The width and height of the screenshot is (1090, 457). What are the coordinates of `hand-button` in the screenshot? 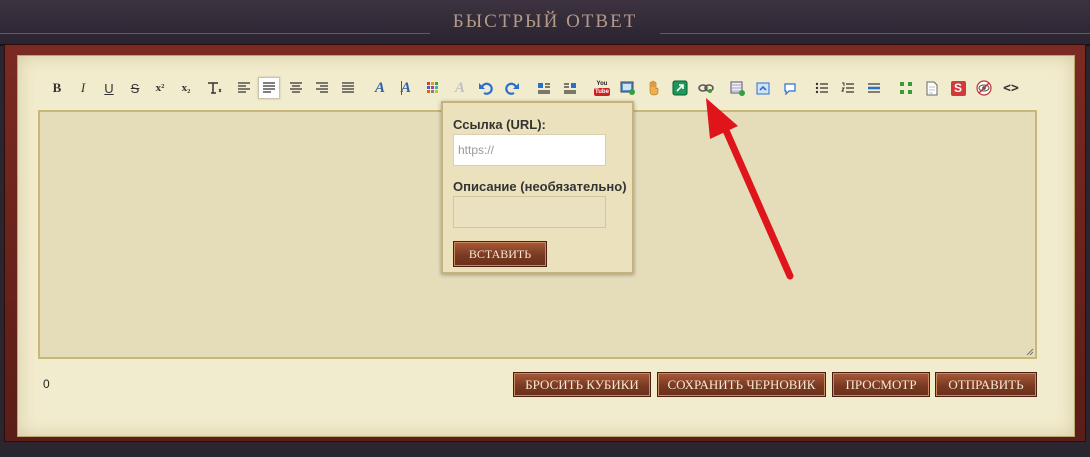 It's located at (654, 88).